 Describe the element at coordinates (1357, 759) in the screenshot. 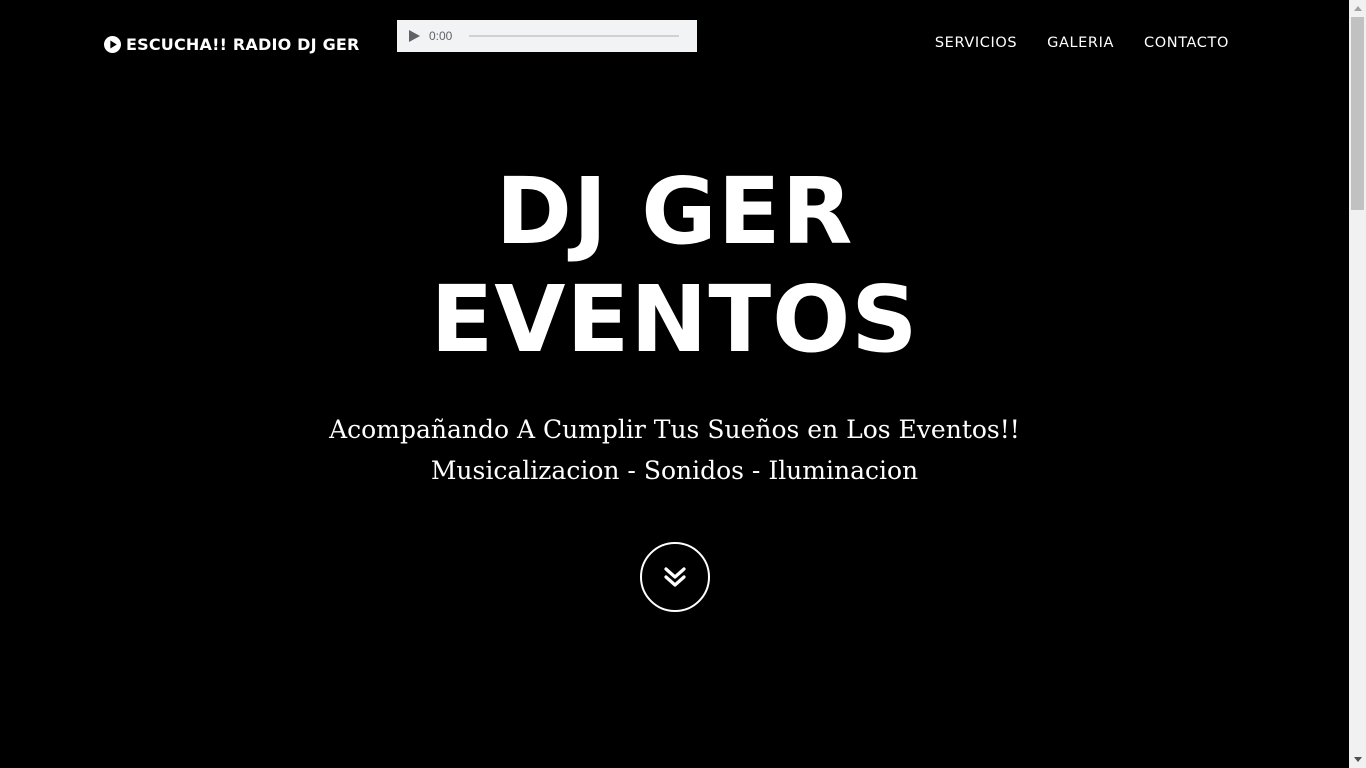

I see `scroll-down-arrow-icon` at that location.